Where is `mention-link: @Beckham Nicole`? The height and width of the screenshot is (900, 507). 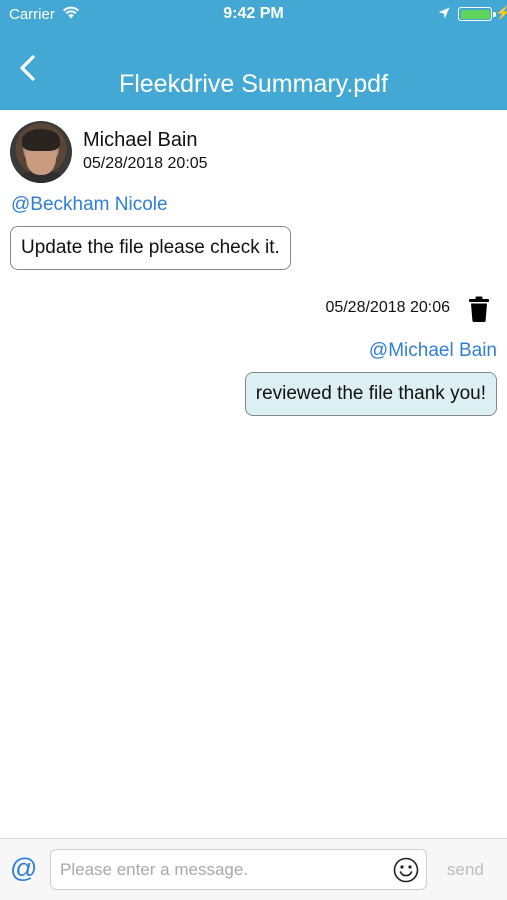
mention-link: @Beckham Nicole is located at coordinates (89, 205).